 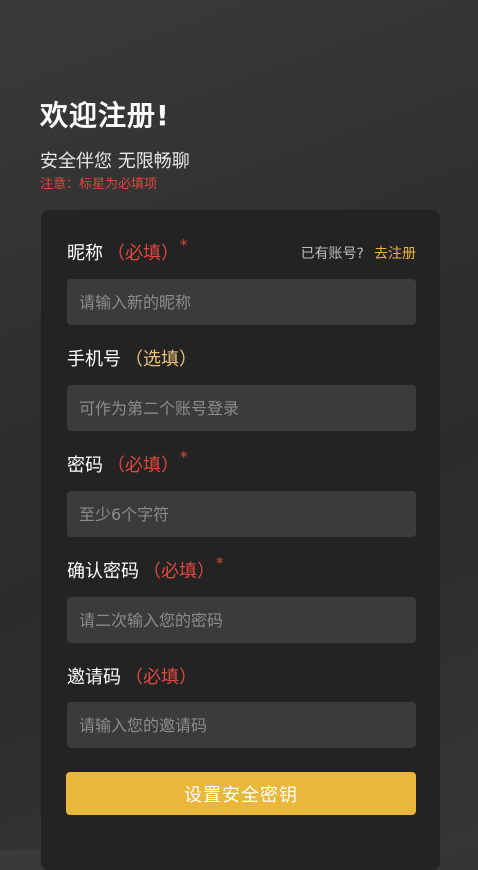 What do you see at coordinates (241, 514) in the screenshot?
I see `password-input` at bounding box center [241, 514].